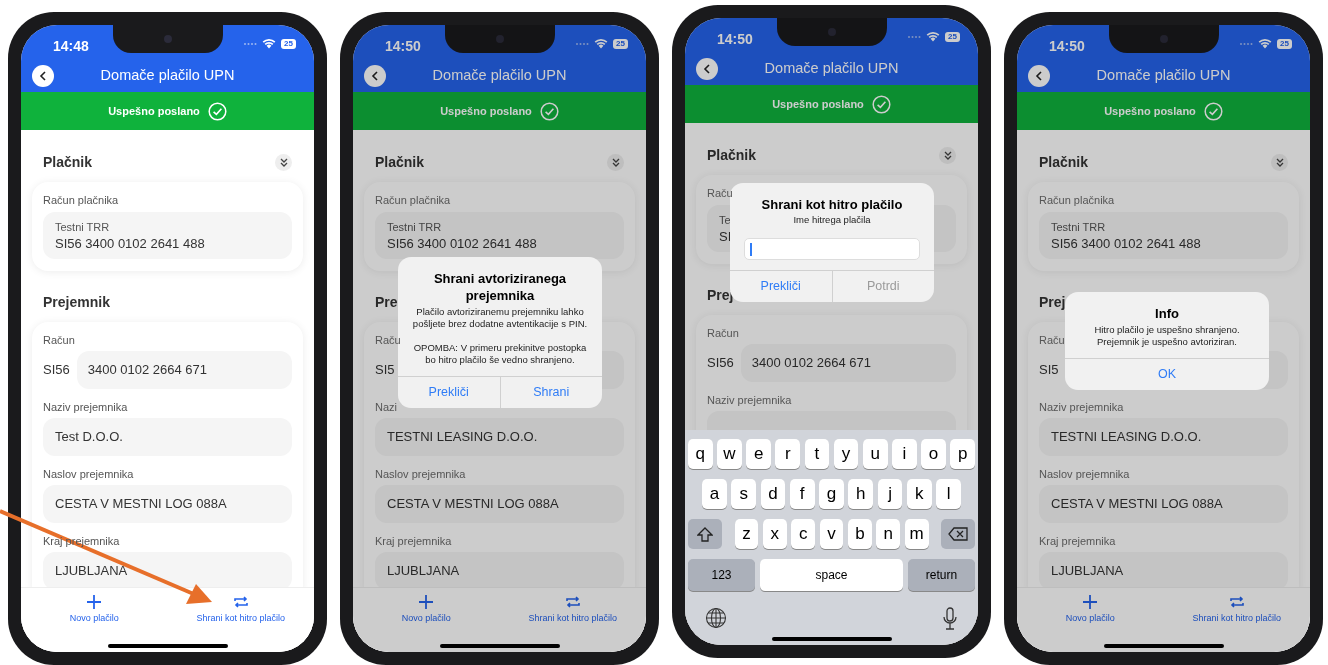  I want to click on shift-key, so click(705, 534).